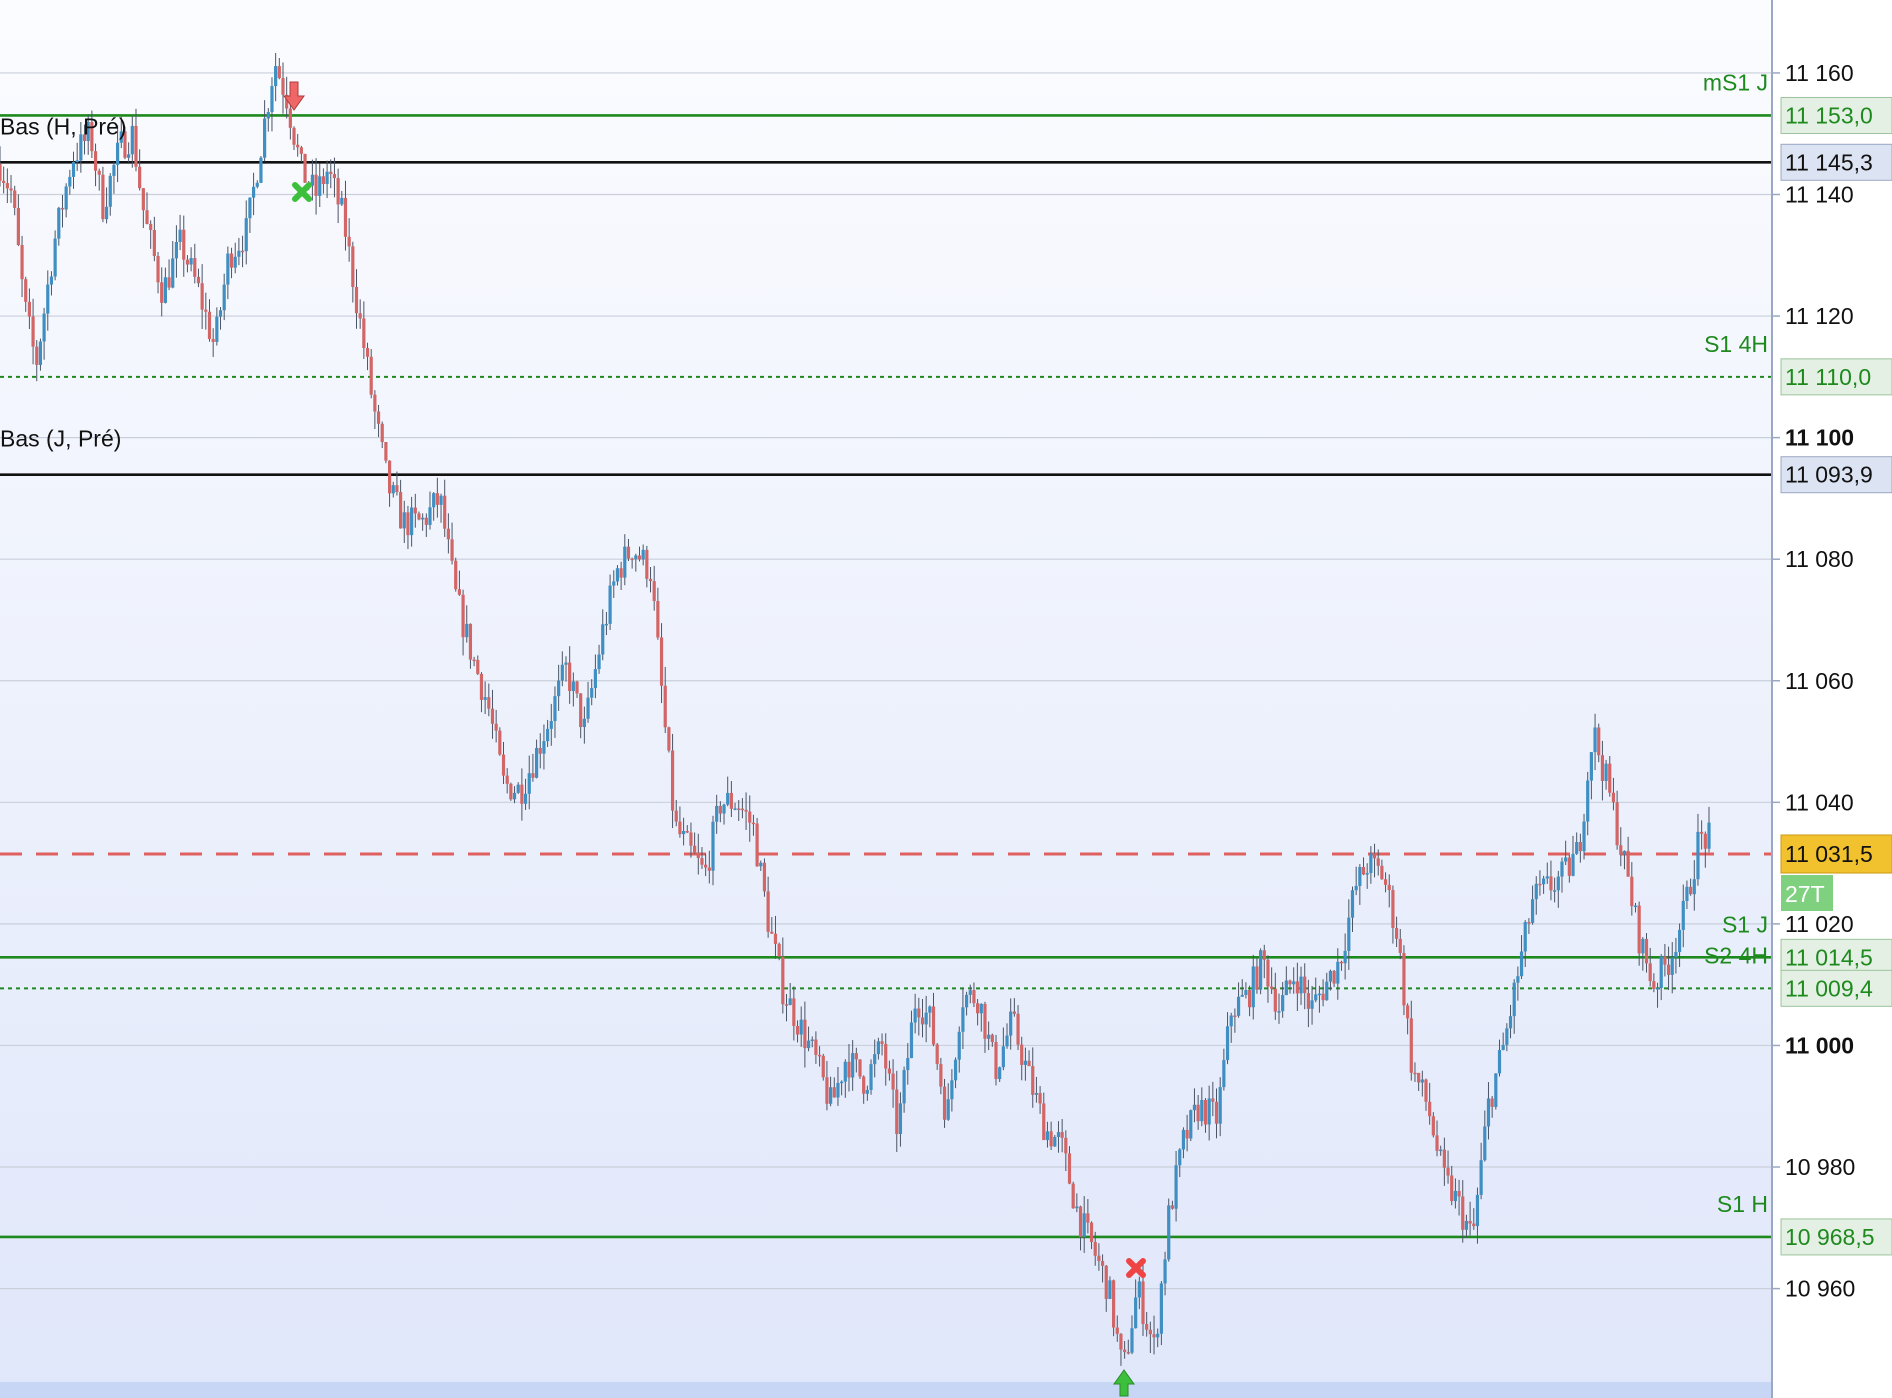 The width and height of the screenshot is (1892, 1398). I want to click on level-value-label: 11 093,9, so click(1829, 475).